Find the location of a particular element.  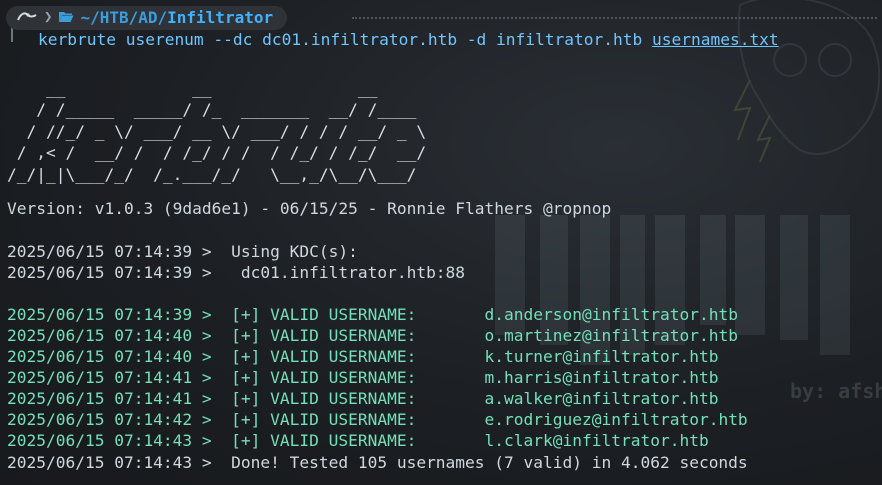

prompt-segment: ❯ ~/HTB/AD/Infiltrator is located at coordinates (147, 18).